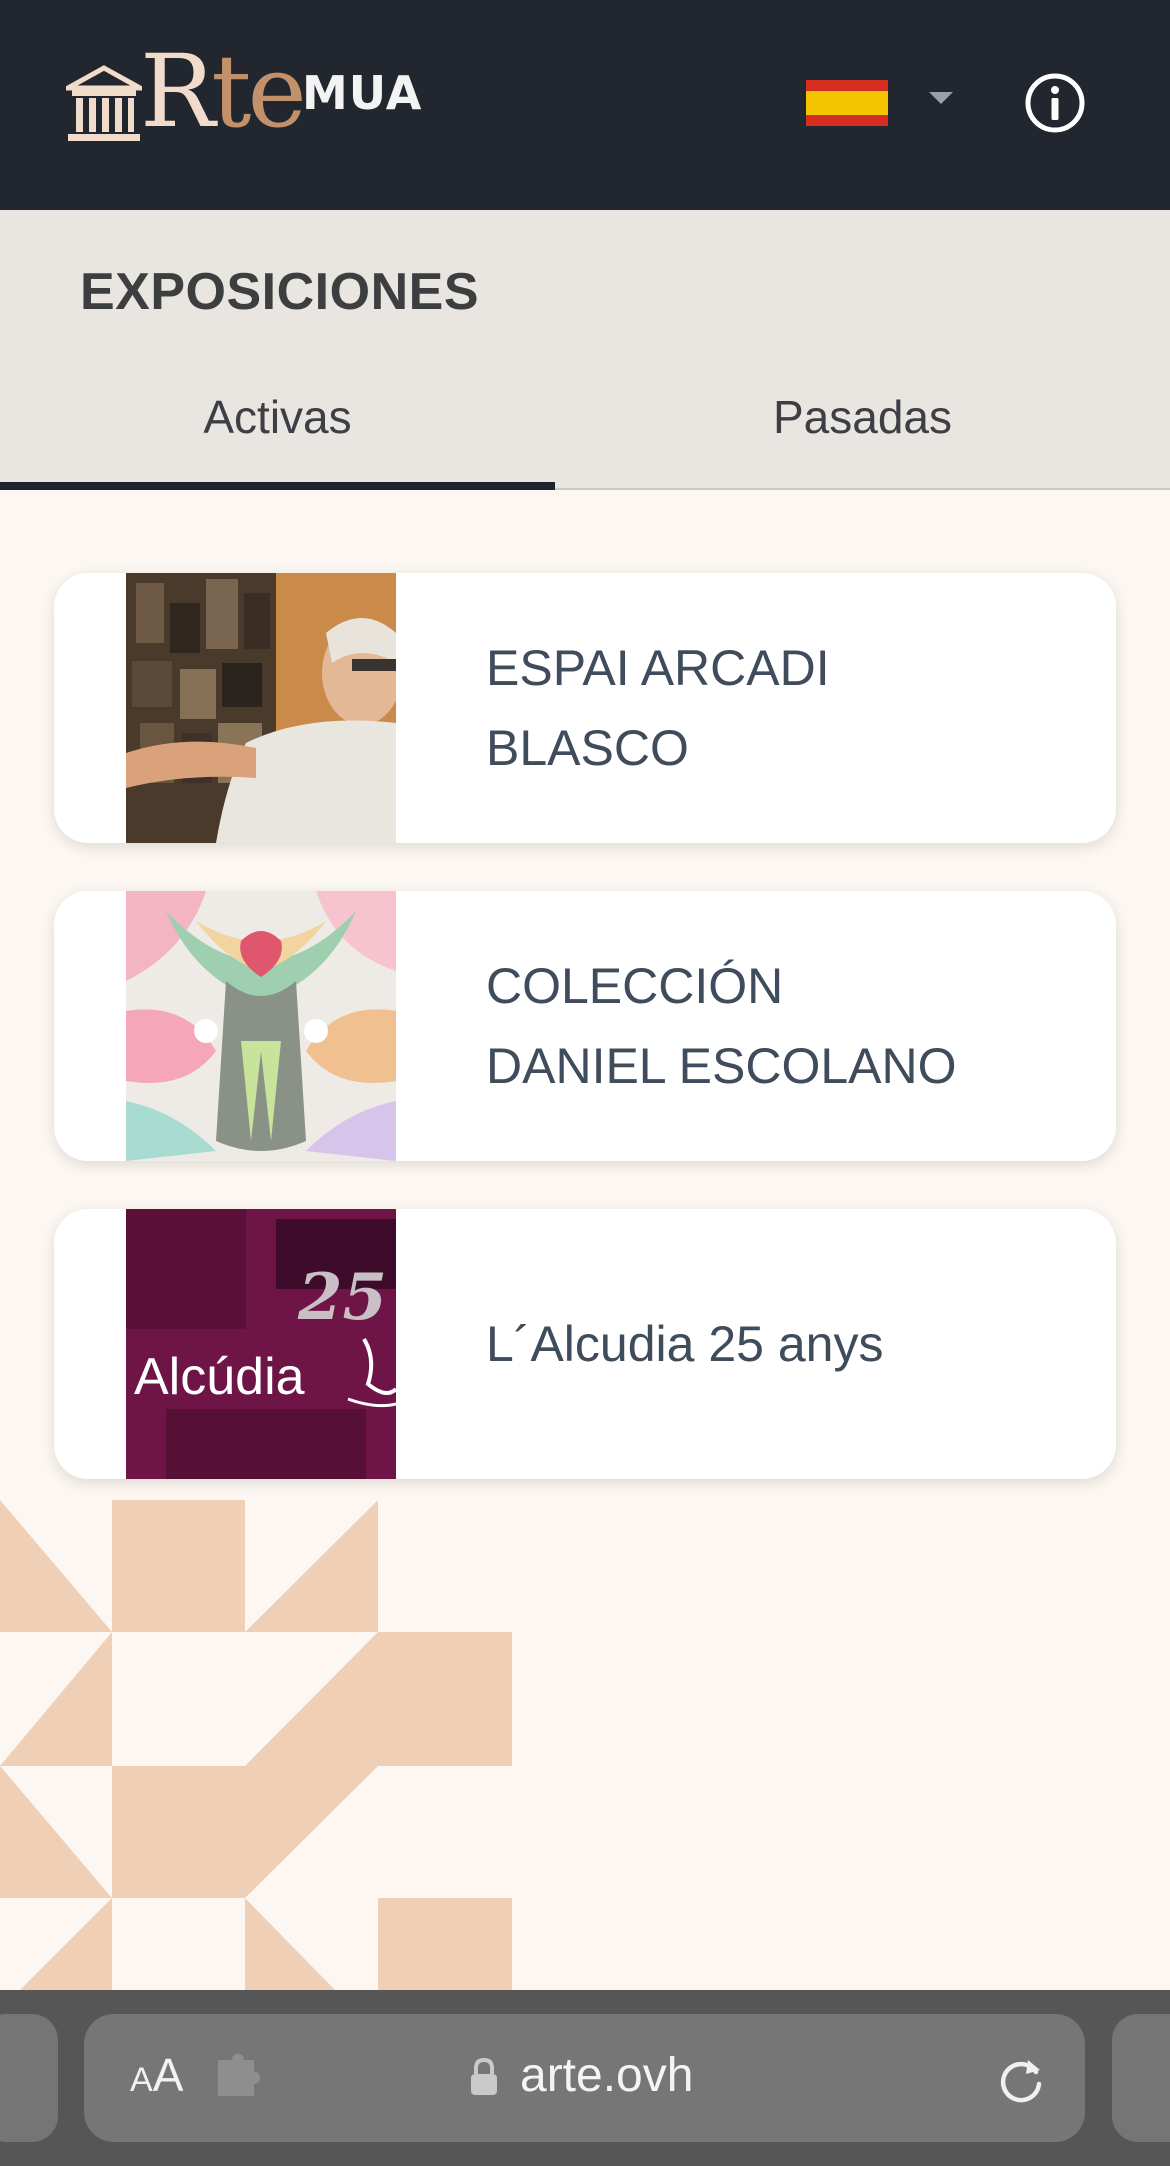 The height and width of the screenshot is (2166, 1170). I want to click on tab-pasadas: Pasadas, so click(862, 440).